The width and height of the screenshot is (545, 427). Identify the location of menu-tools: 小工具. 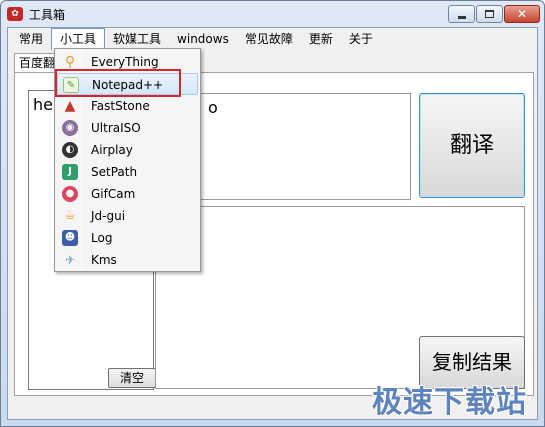
(78, 39).